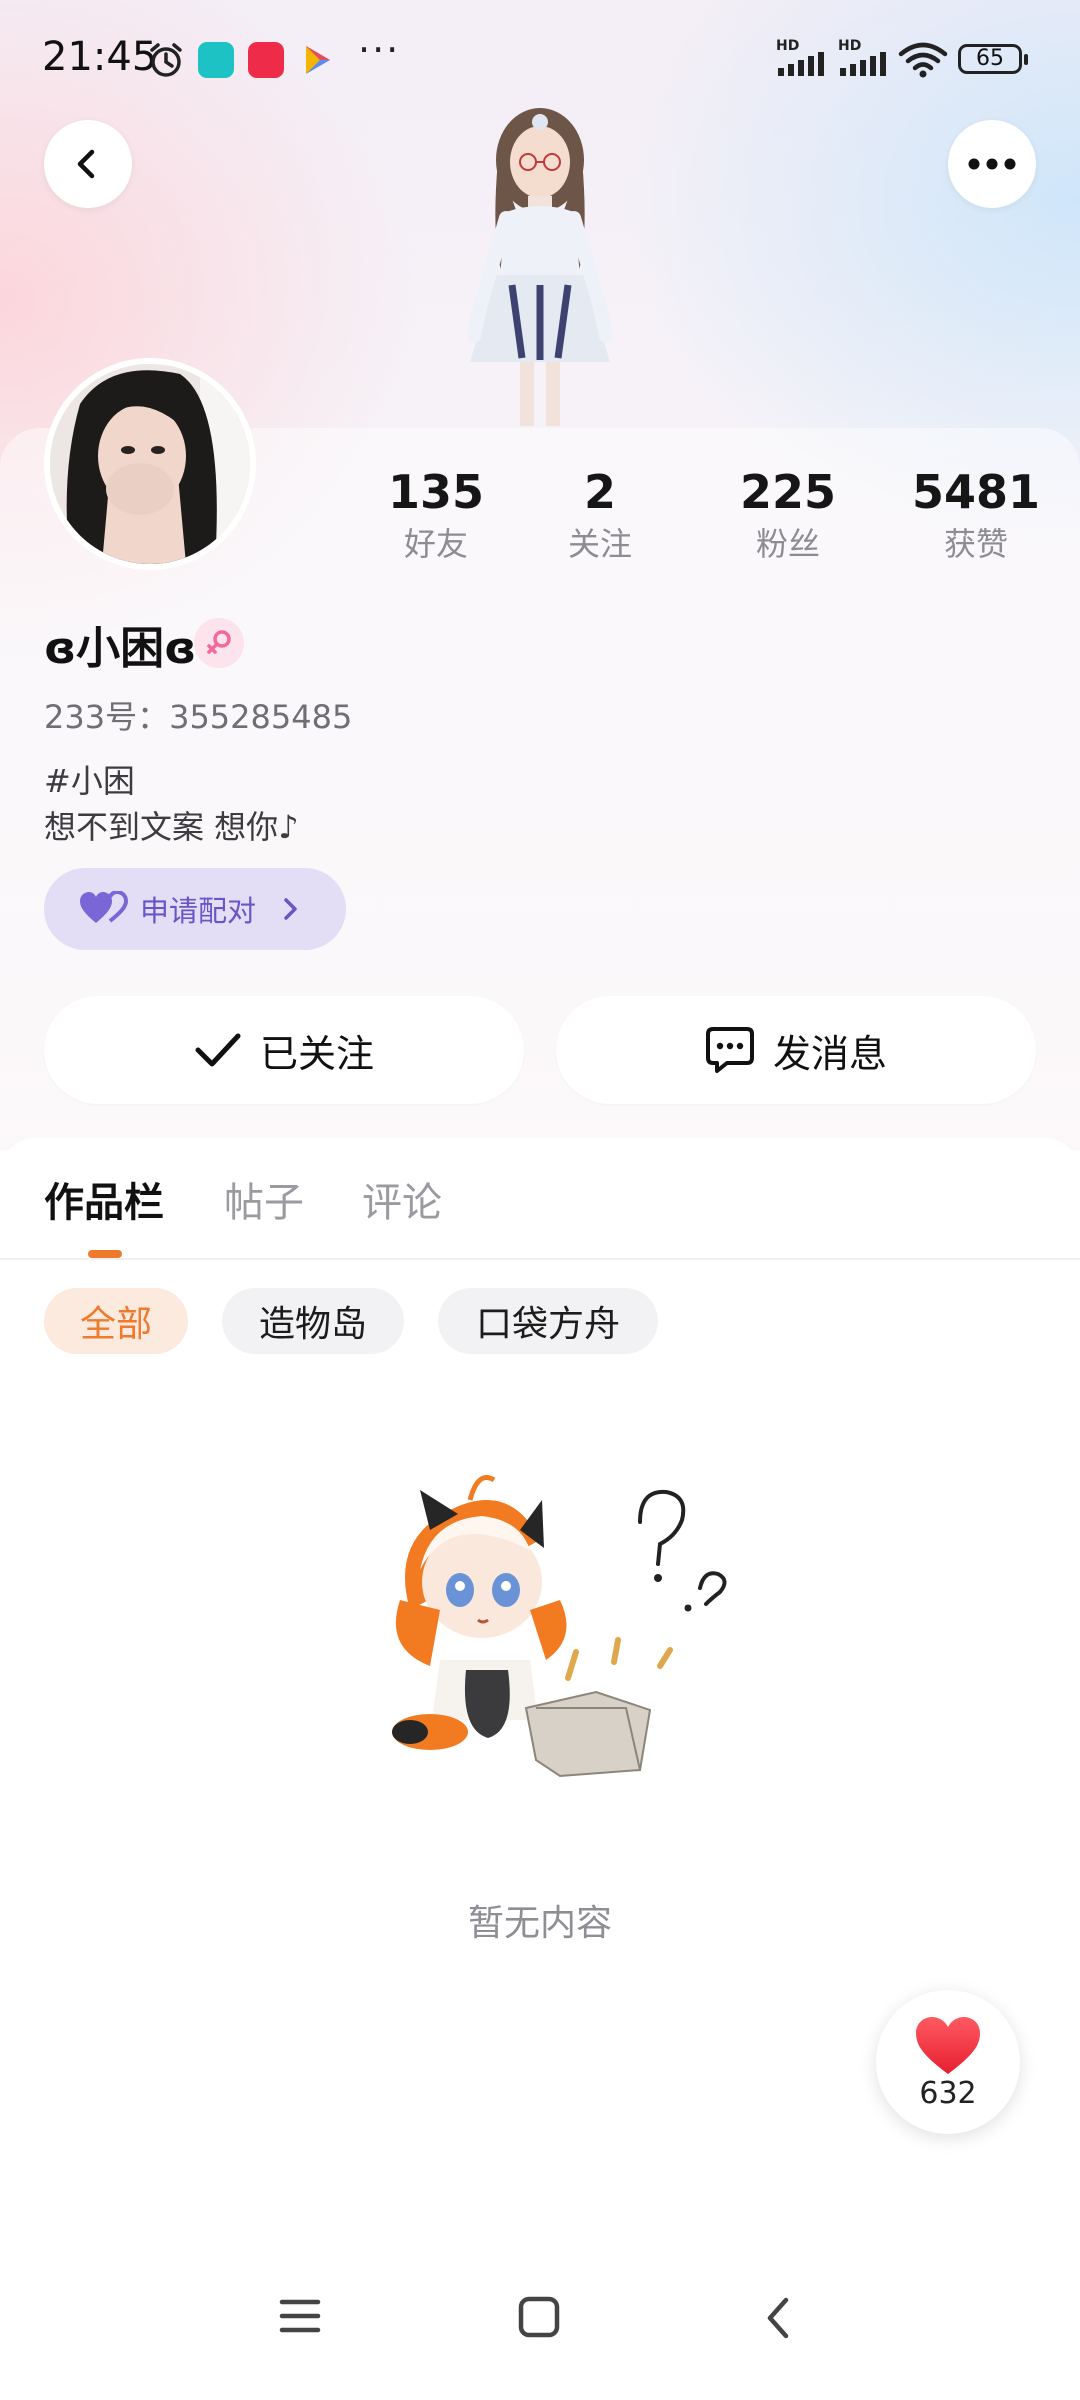 Image resolution: width=1080 pixels, height=2400 pixels. Describe the element at coordinates (313, 1321) in the screenshot. I see `filter-creation-island: 造物岛` at that location.